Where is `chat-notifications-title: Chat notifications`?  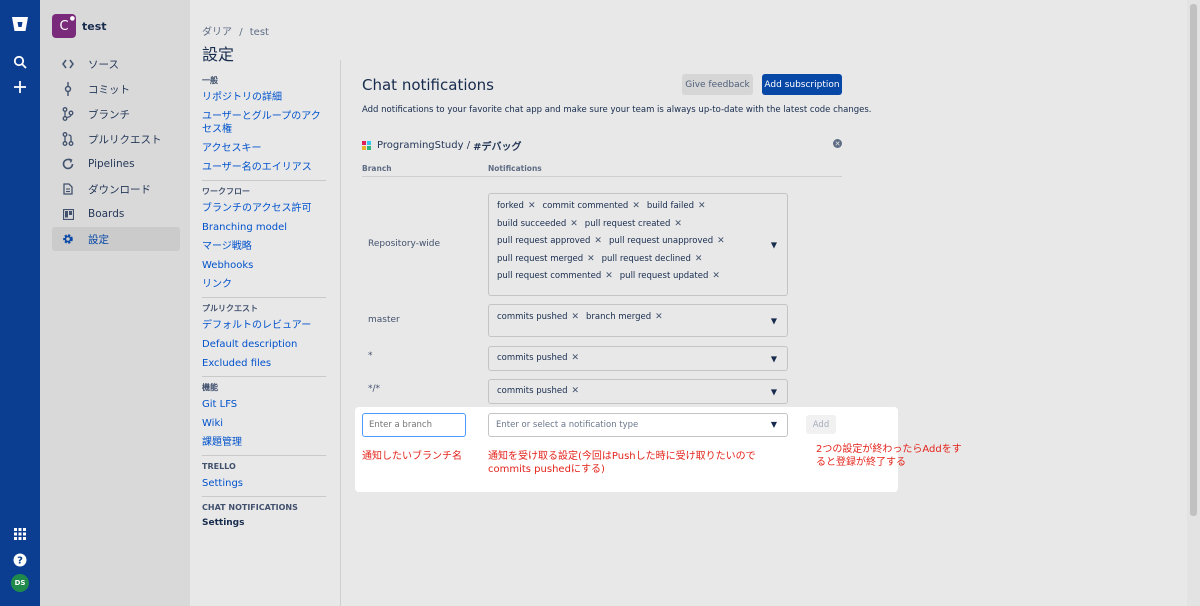 chat-notifications-title: Chat notifications is located at coordinates (428, 85).